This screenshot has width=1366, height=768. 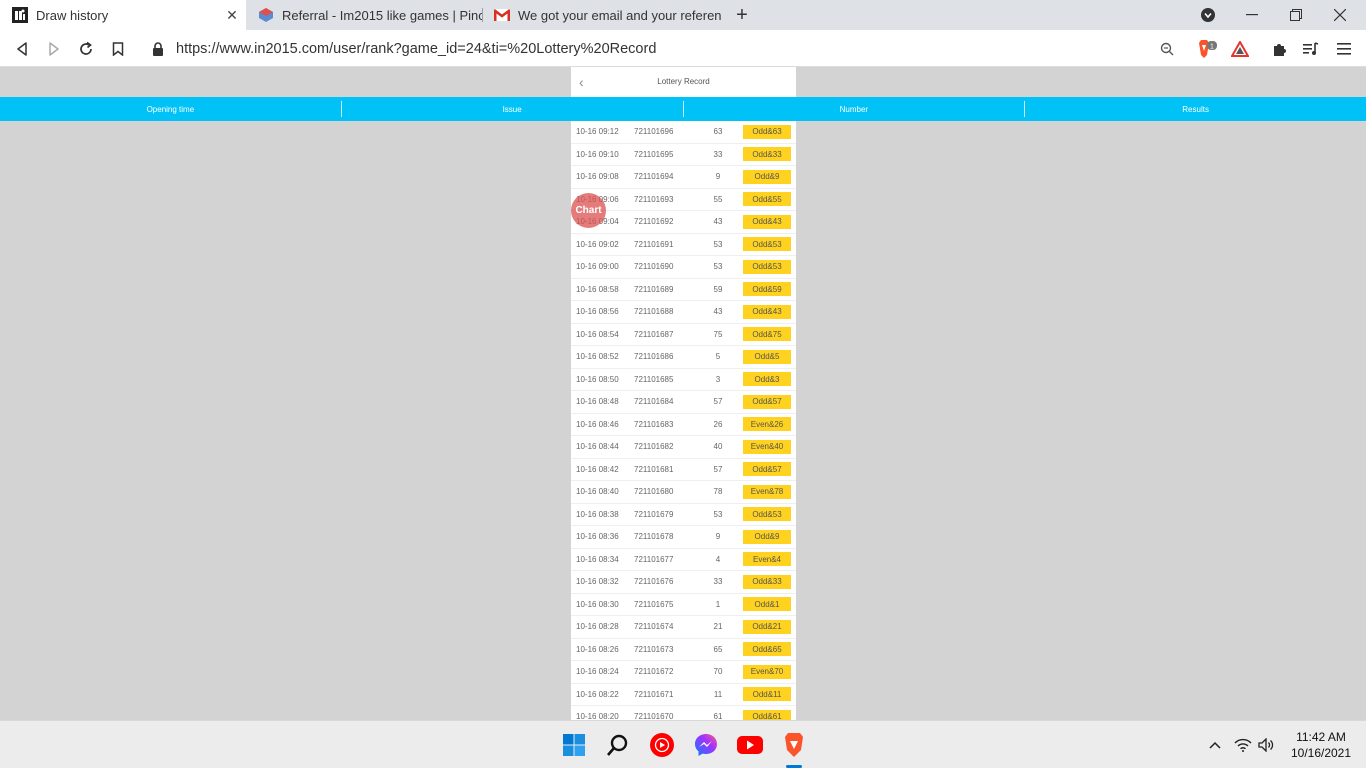 What do you see at coordinates (654, 649) in the screenshot?
I see `record-issue: 721101673` at bounding box center [654, 649].